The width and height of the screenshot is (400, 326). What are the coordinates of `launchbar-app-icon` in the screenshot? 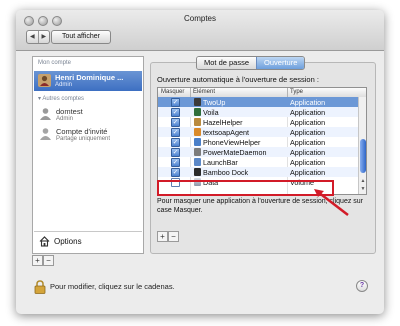 It's located at (197, 162).